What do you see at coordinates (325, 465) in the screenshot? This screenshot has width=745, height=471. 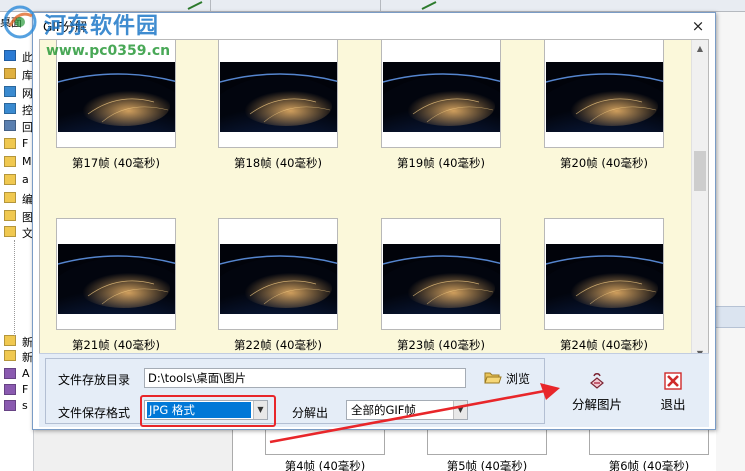 I see `background-frame-caption: 第4帧 (40毫秒)` at bounding box center [325, 465].